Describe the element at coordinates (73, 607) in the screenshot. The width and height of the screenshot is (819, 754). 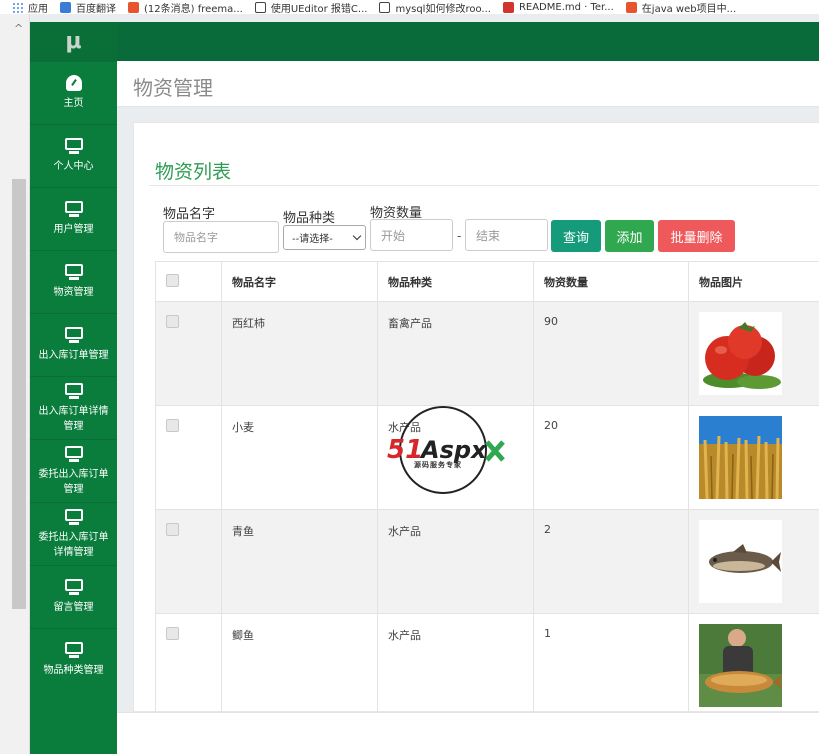
I see `sidebar-item-label: 留言管理` at that location.